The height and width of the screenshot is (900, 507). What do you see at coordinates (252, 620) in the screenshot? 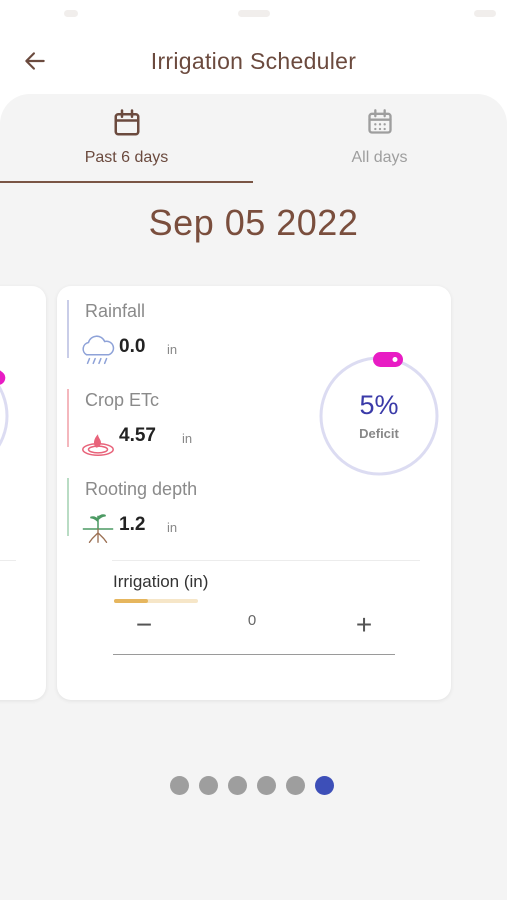
I see `irrigation-value: 0` at bounding box center [252, 620].